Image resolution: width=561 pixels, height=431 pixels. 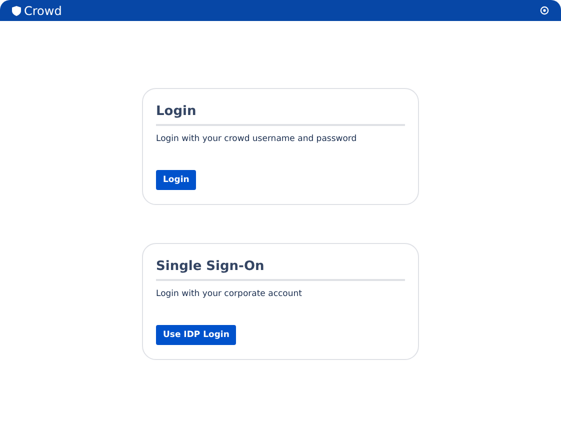 What do you see at coordinates (256, 139) in the screenshot?
I see `card-description: Login with your crowd username and password` at bounding box center [256, 139].